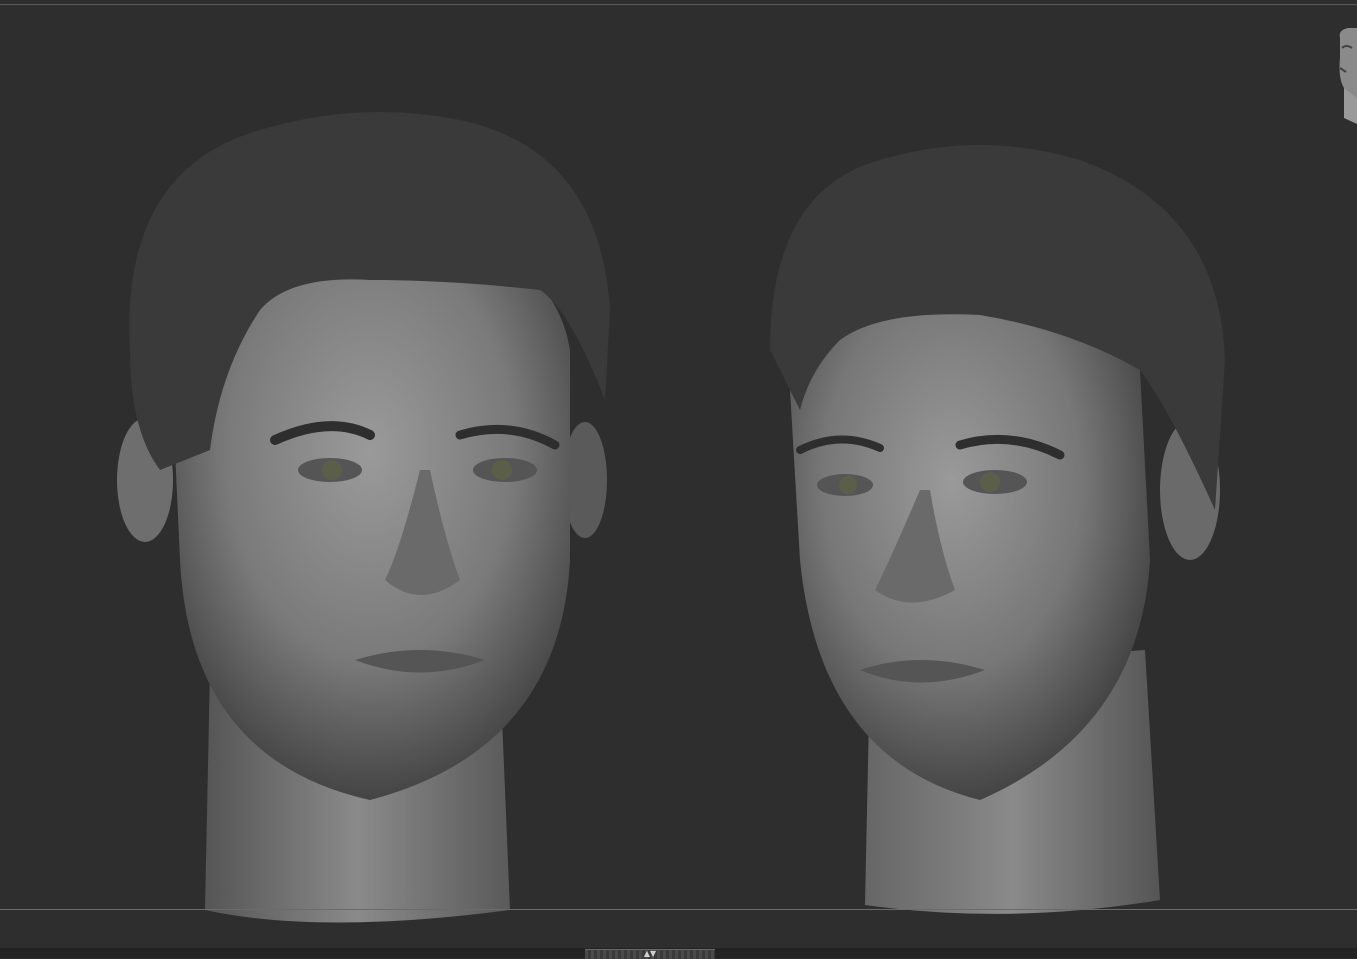 The height and width of the screenshot is (959, 1357). What do you see at coordinates (678, 4) in the screenshot?
I see `viewport-top-border` at bounding box center [678, 4].